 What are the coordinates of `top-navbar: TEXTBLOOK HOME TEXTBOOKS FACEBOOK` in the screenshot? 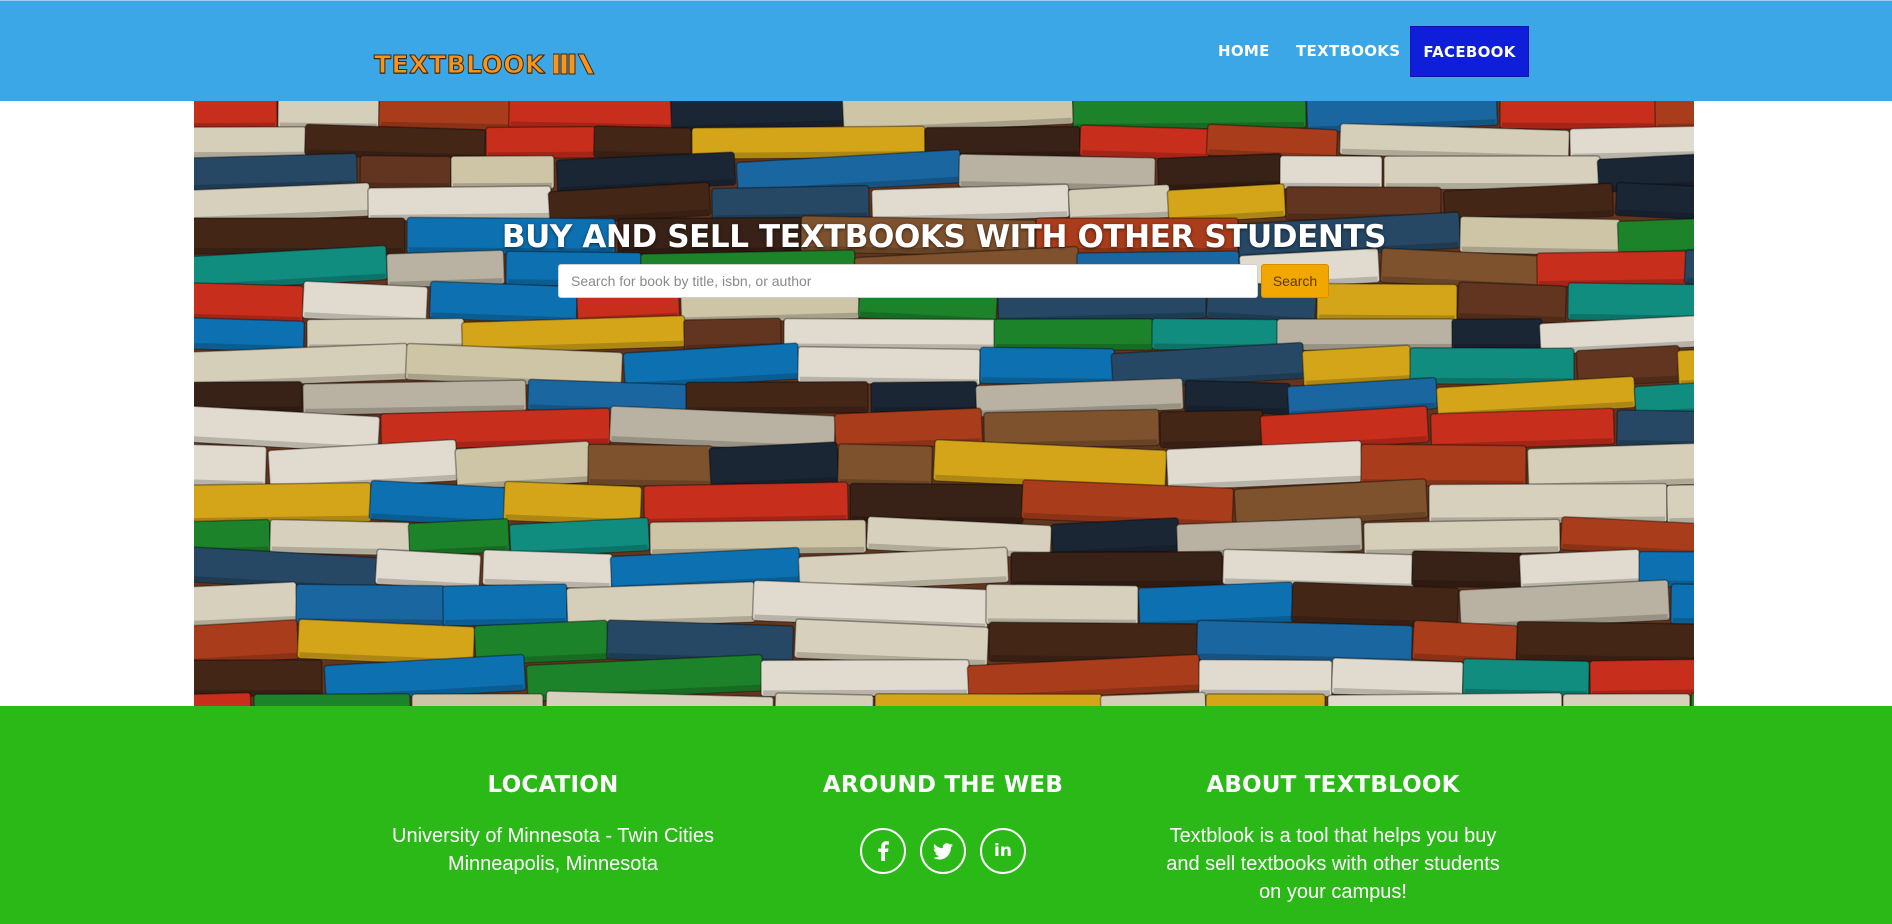 It's located at (946, 50).